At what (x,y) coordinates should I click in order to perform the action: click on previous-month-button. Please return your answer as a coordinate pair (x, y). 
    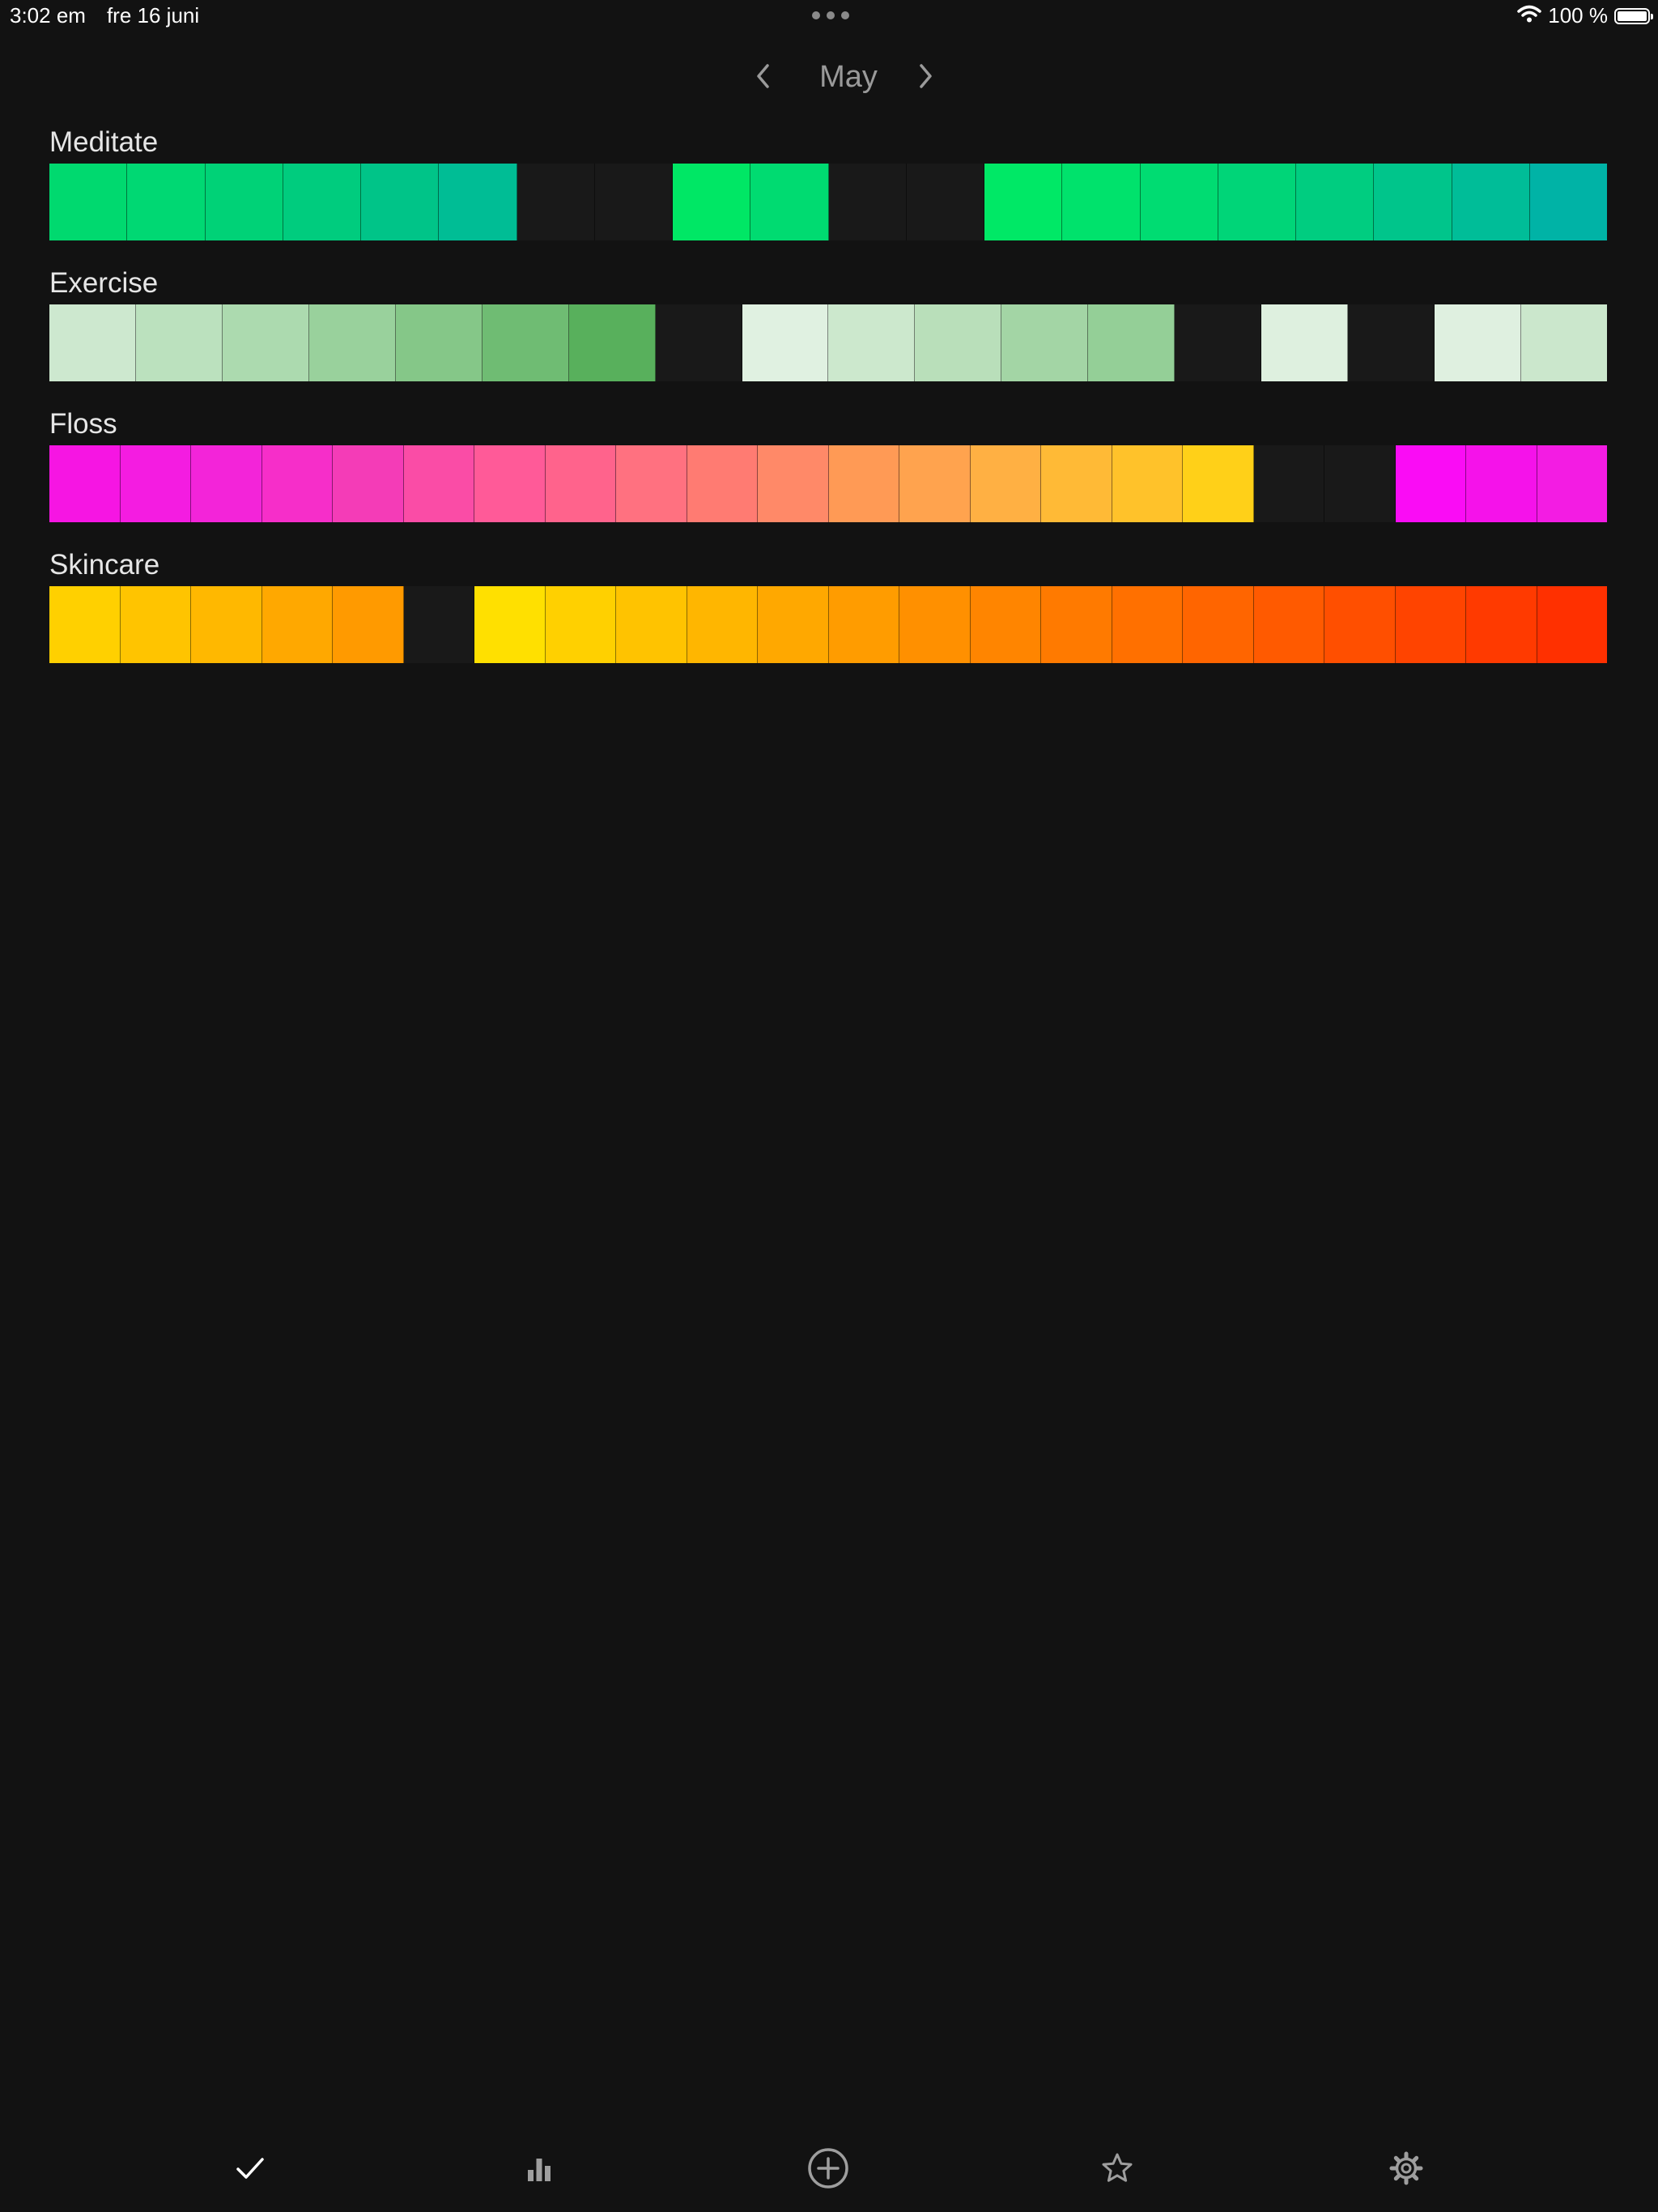
    Looking at the image, I should click on (763, 76).